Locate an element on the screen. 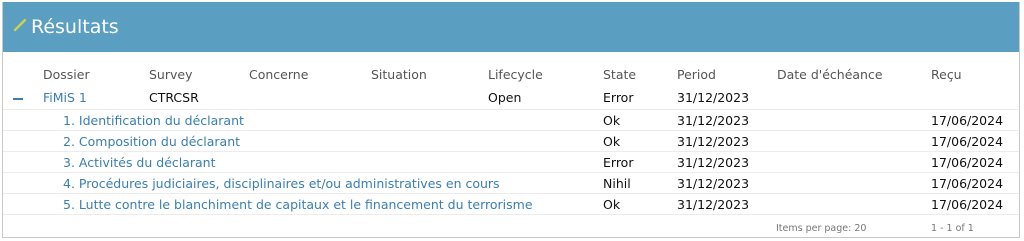 Image resolution: width=1024 pixels, height=241 pixels. table-footer: Items per page: 20 1 - 1 of 1 is located at coordinates (511, 230).